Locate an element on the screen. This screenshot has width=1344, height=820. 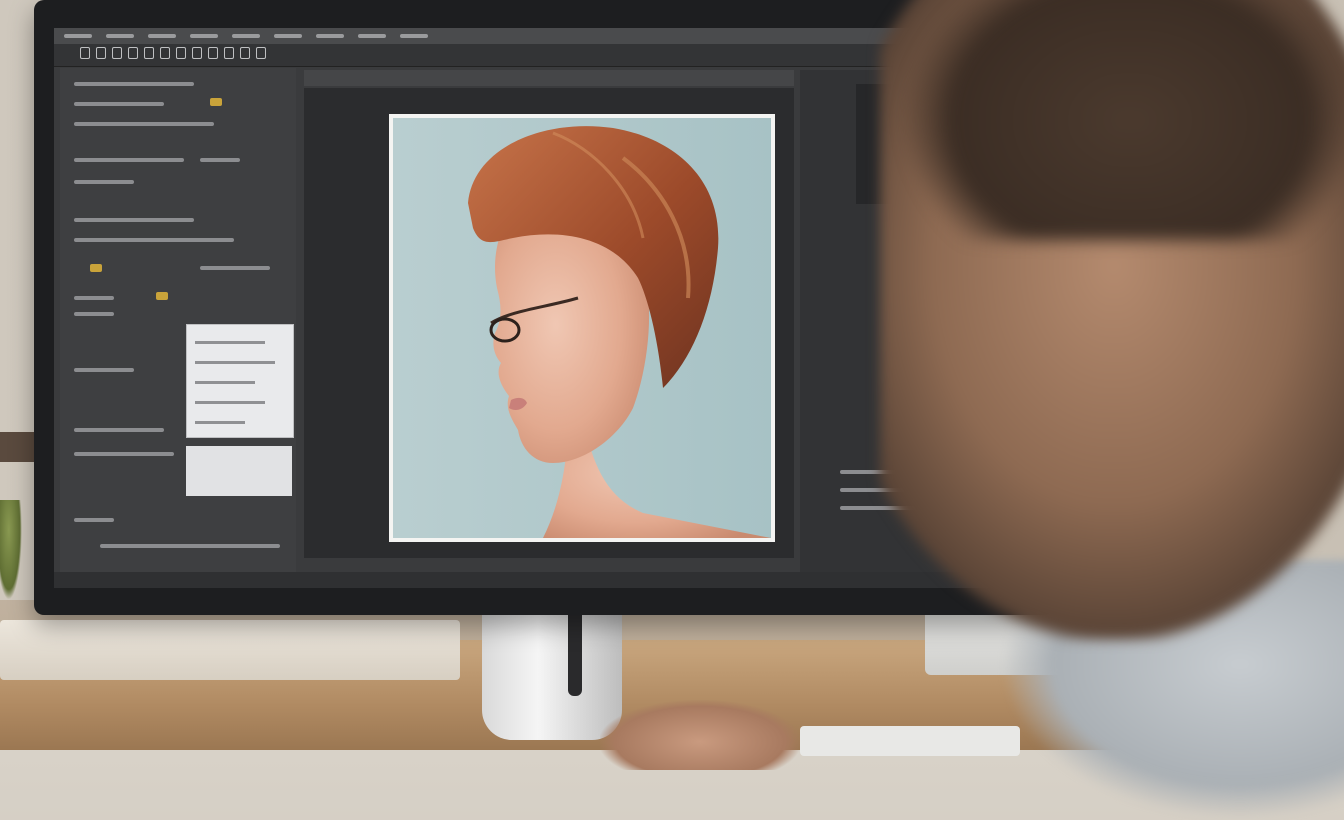
left-properties-panel is located at coordinates (178, 325).